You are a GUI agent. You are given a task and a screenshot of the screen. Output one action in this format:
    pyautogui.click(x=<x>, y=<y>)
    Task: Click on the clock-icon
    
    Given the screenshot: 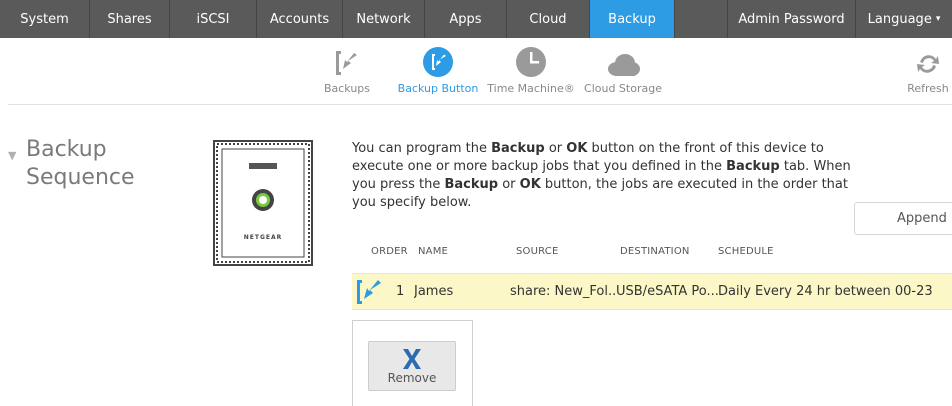 What is the action you would take?
    pyautogui.click(x=531, y=58)
    